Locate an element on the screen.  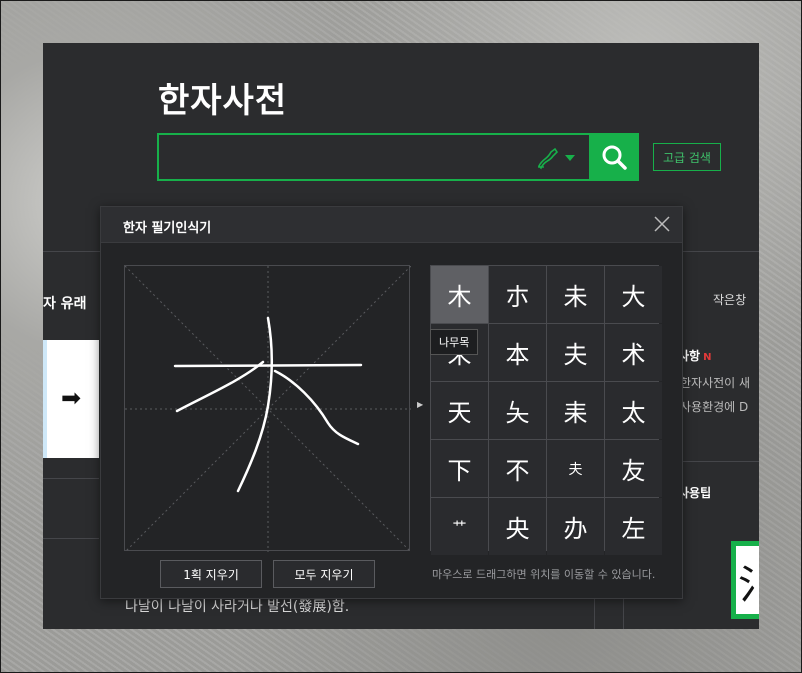
search-input is located at coordinates (344, 157).